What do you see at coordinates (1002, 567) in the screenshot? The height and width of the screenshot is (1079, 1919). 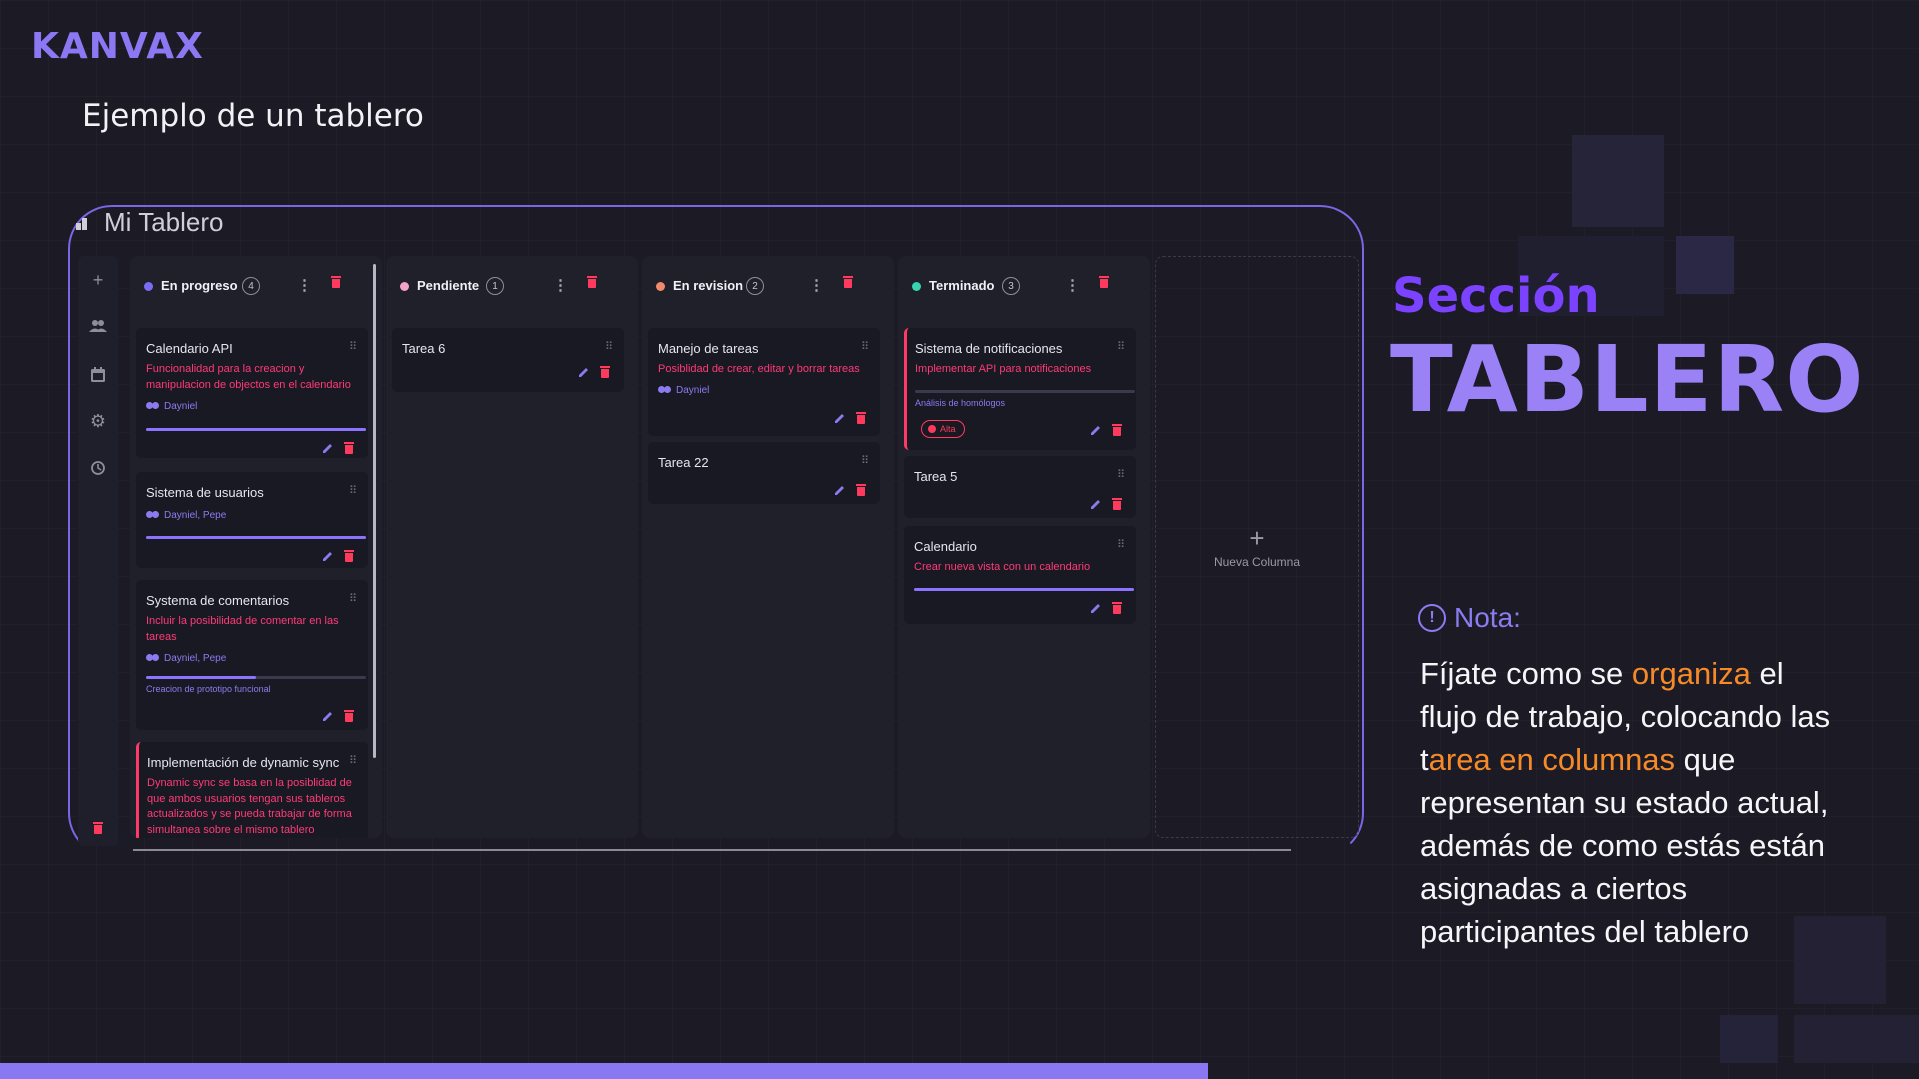 I see `card-description: Crear nueva vista con un calendario` at bounding box center [1002, 567].